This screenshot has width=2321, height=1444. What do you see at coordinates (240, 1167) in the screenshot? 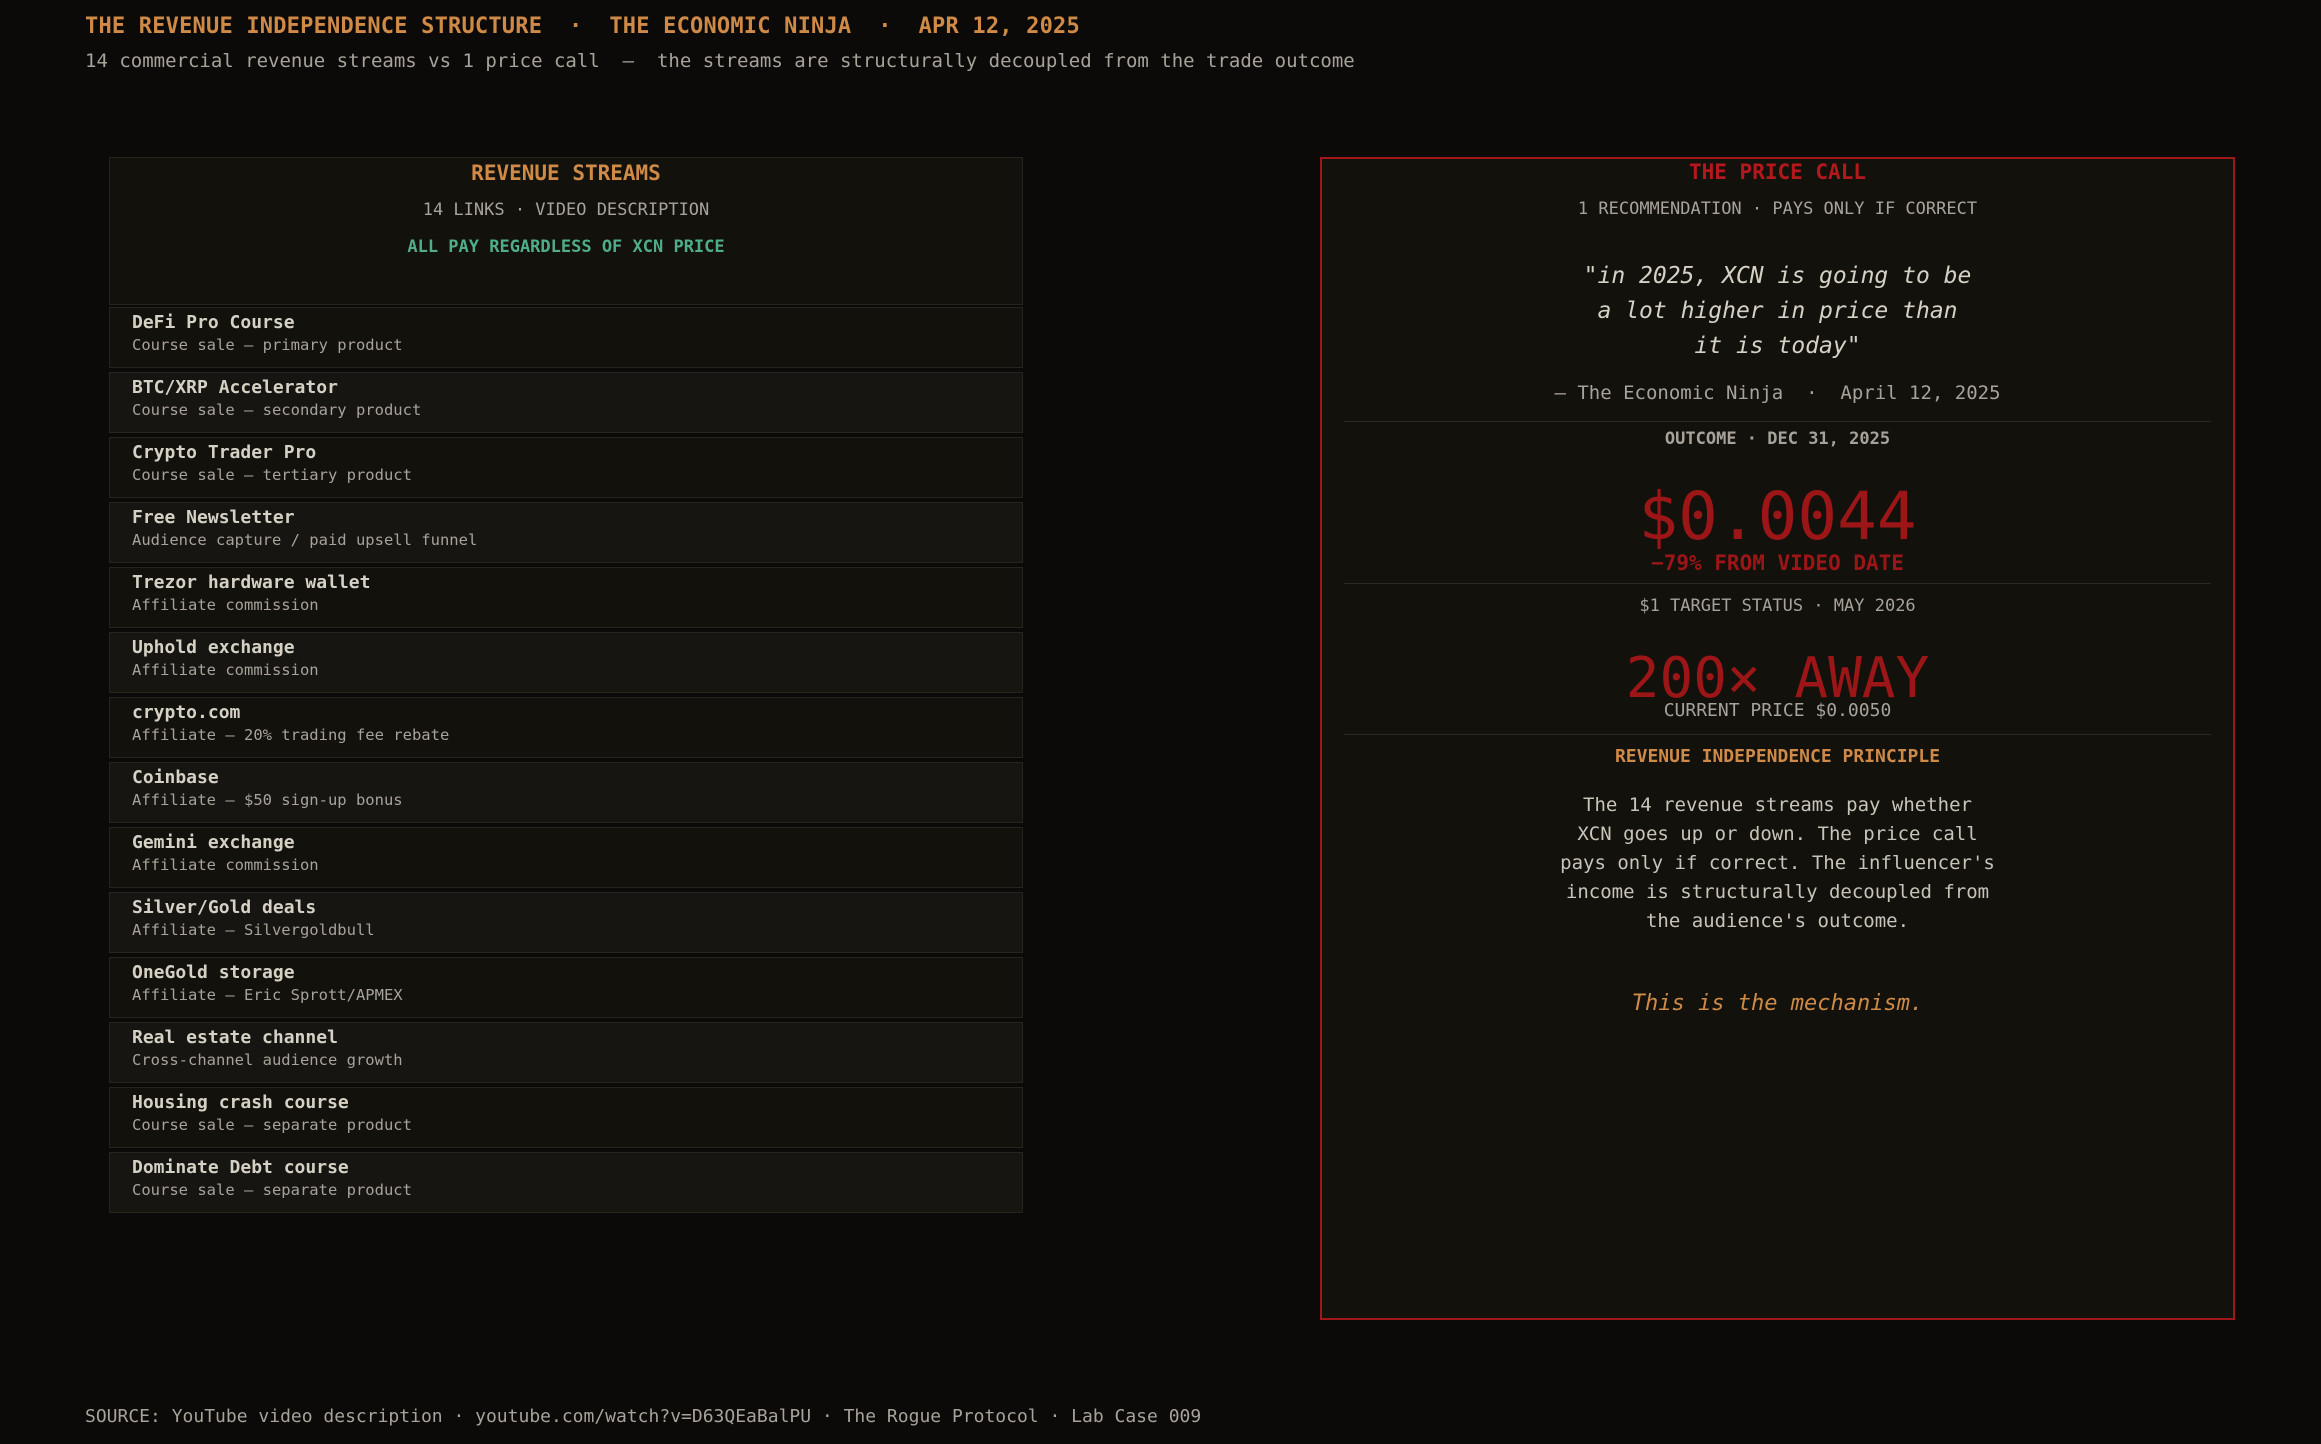
I see `stream-name: Dominate Debt course` at bounding box center [240, 1167].